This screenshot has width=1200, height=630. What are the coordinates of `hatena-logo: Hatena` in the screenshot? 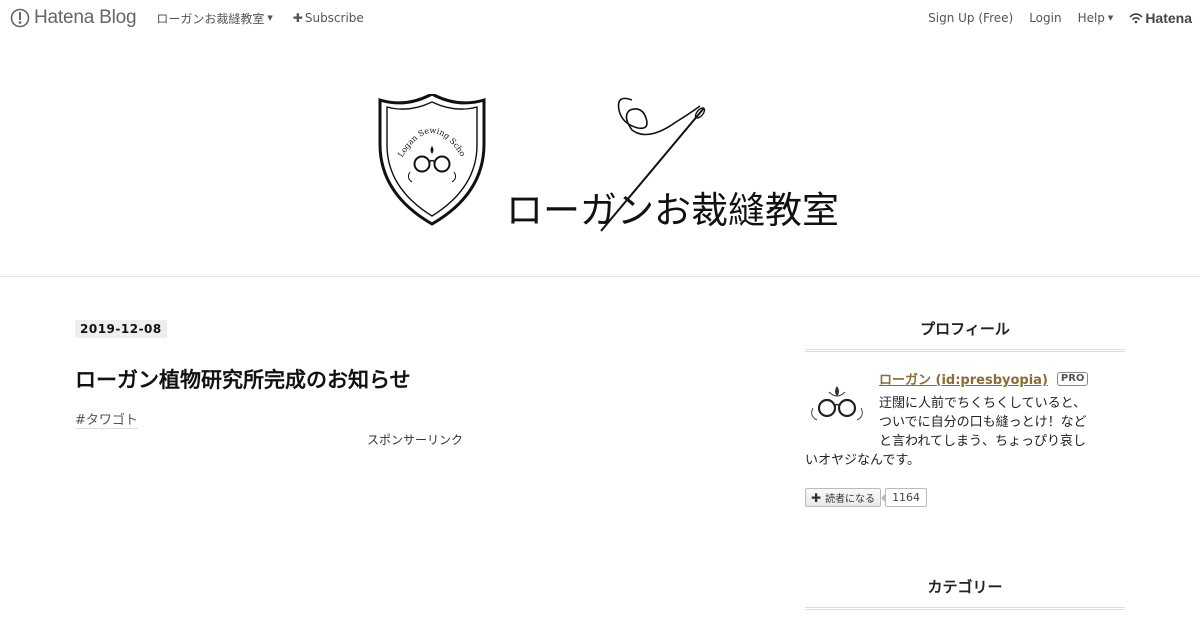 It's located at (1160, 18).